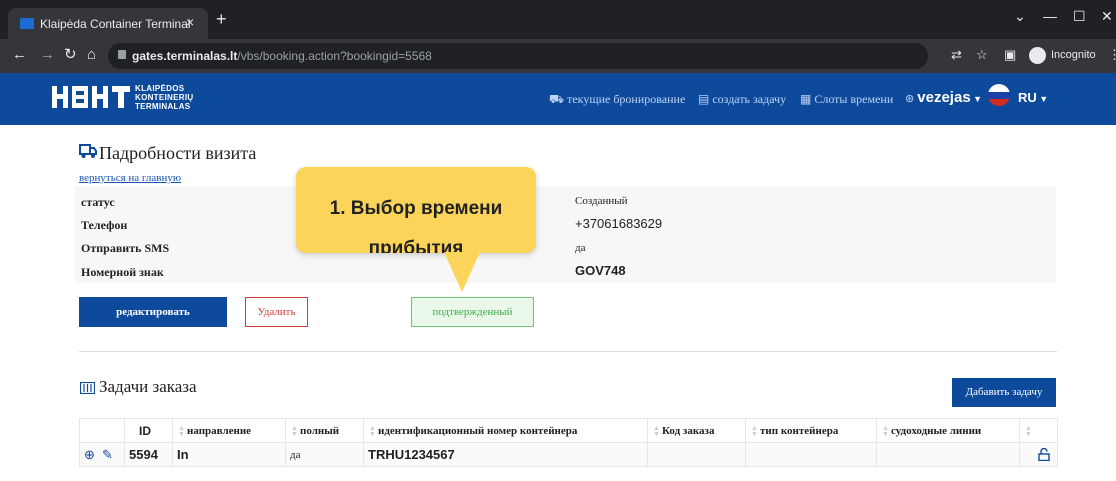  I want to click on browser-tab: Klaipėda Container Terminal ×, so click(108, 23).